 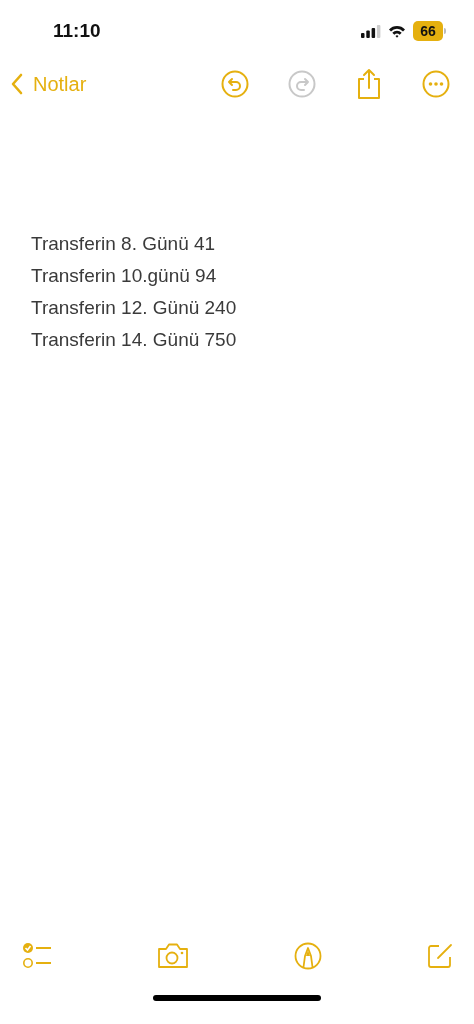 I want to click on signal-icon, so click(x=371, y=31).